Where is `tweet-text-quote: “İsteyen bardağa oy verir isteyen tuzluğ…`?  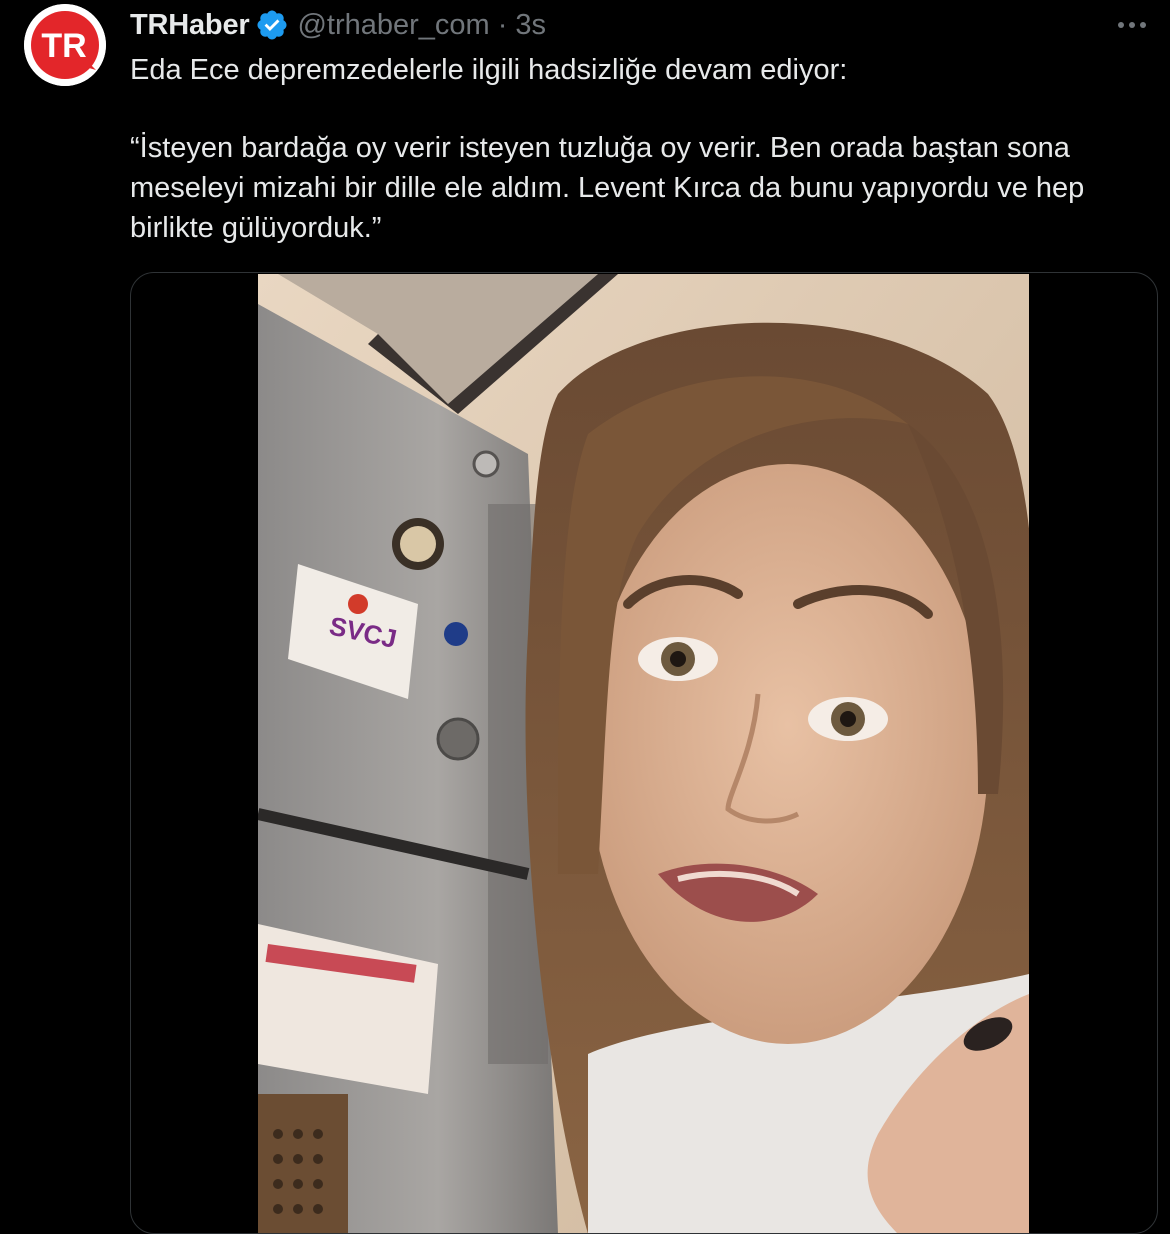 tweet-text-quote: “İsteyen bardağa oy verir isteyen tuzluğ… is located at coordinates (607, 188).